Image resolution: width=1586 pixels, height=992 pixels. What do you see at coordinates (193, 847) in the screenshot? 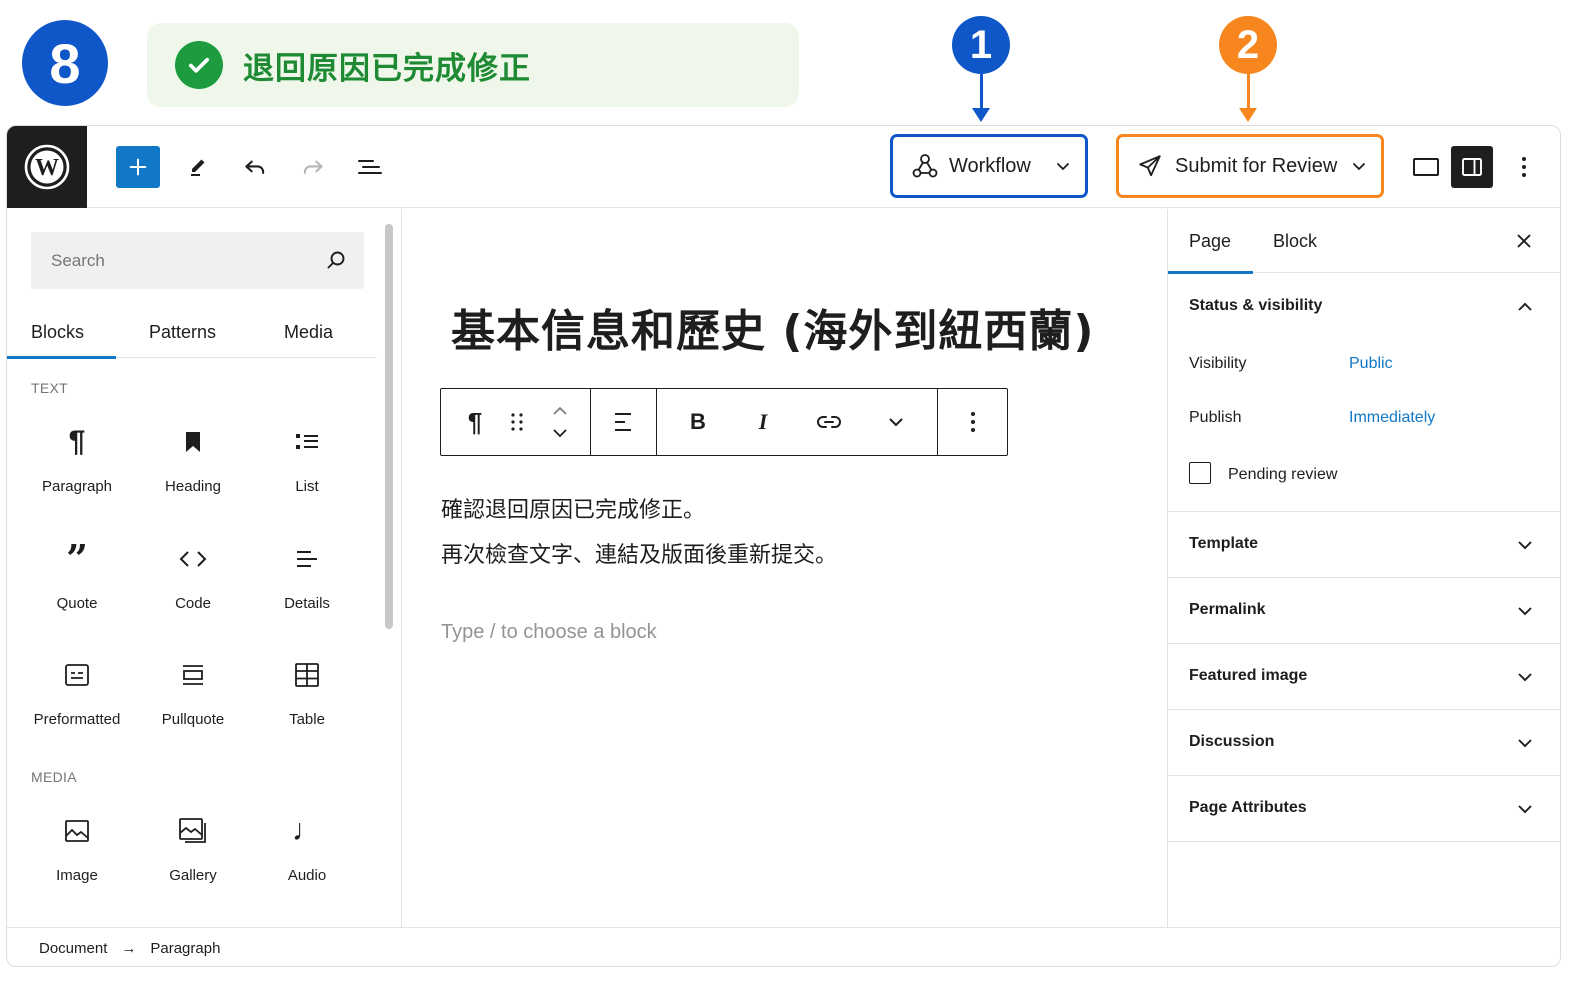
I see `block-gallery: Gallery` at bounding box center [193, 847].